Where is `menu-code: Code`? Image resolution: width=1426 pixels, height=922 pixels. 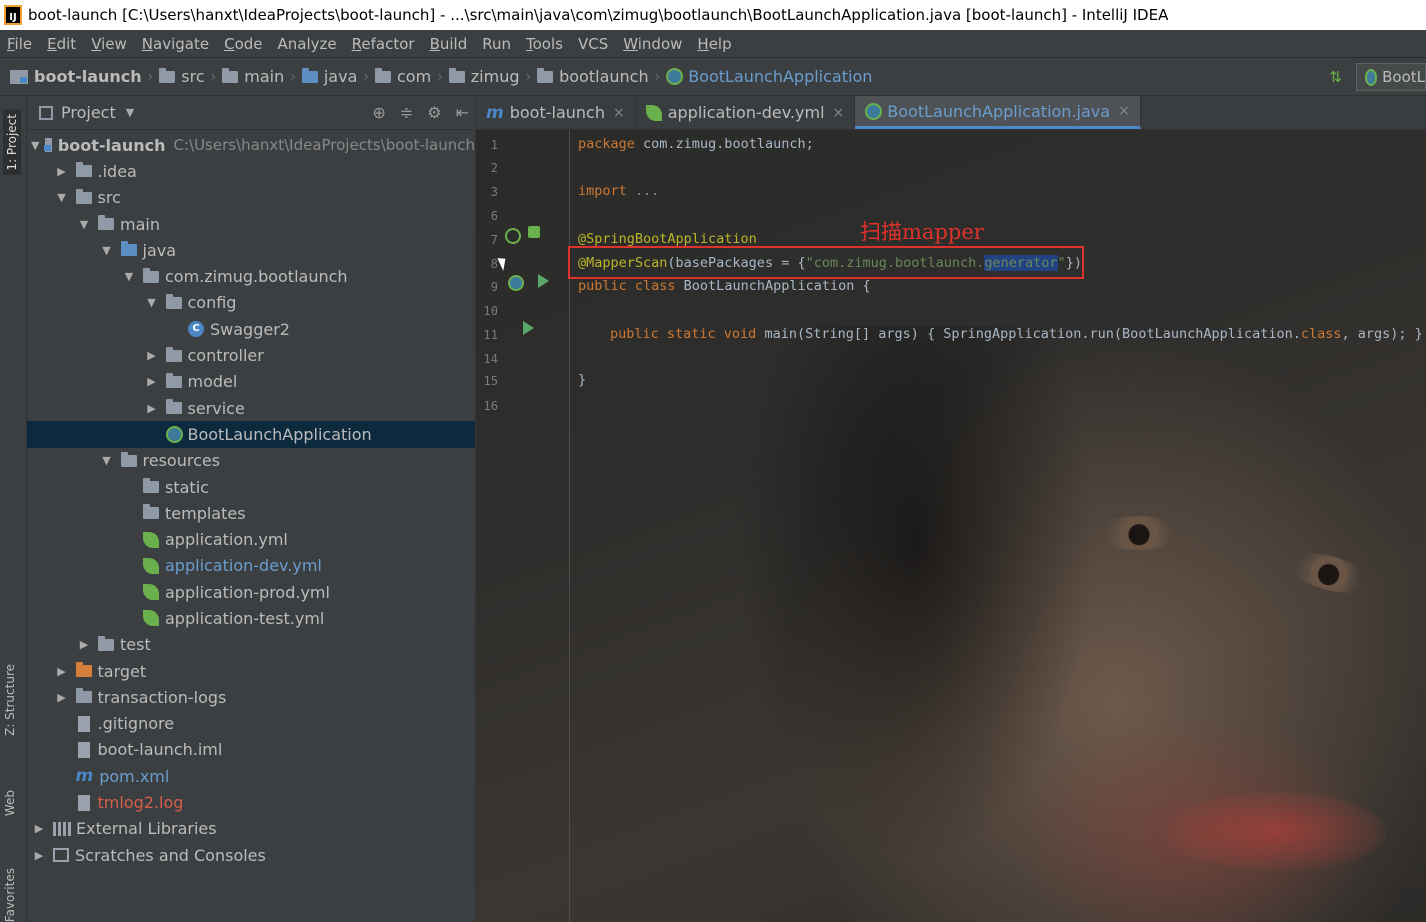
menu-code: Code is located at coordinates (243, 44).